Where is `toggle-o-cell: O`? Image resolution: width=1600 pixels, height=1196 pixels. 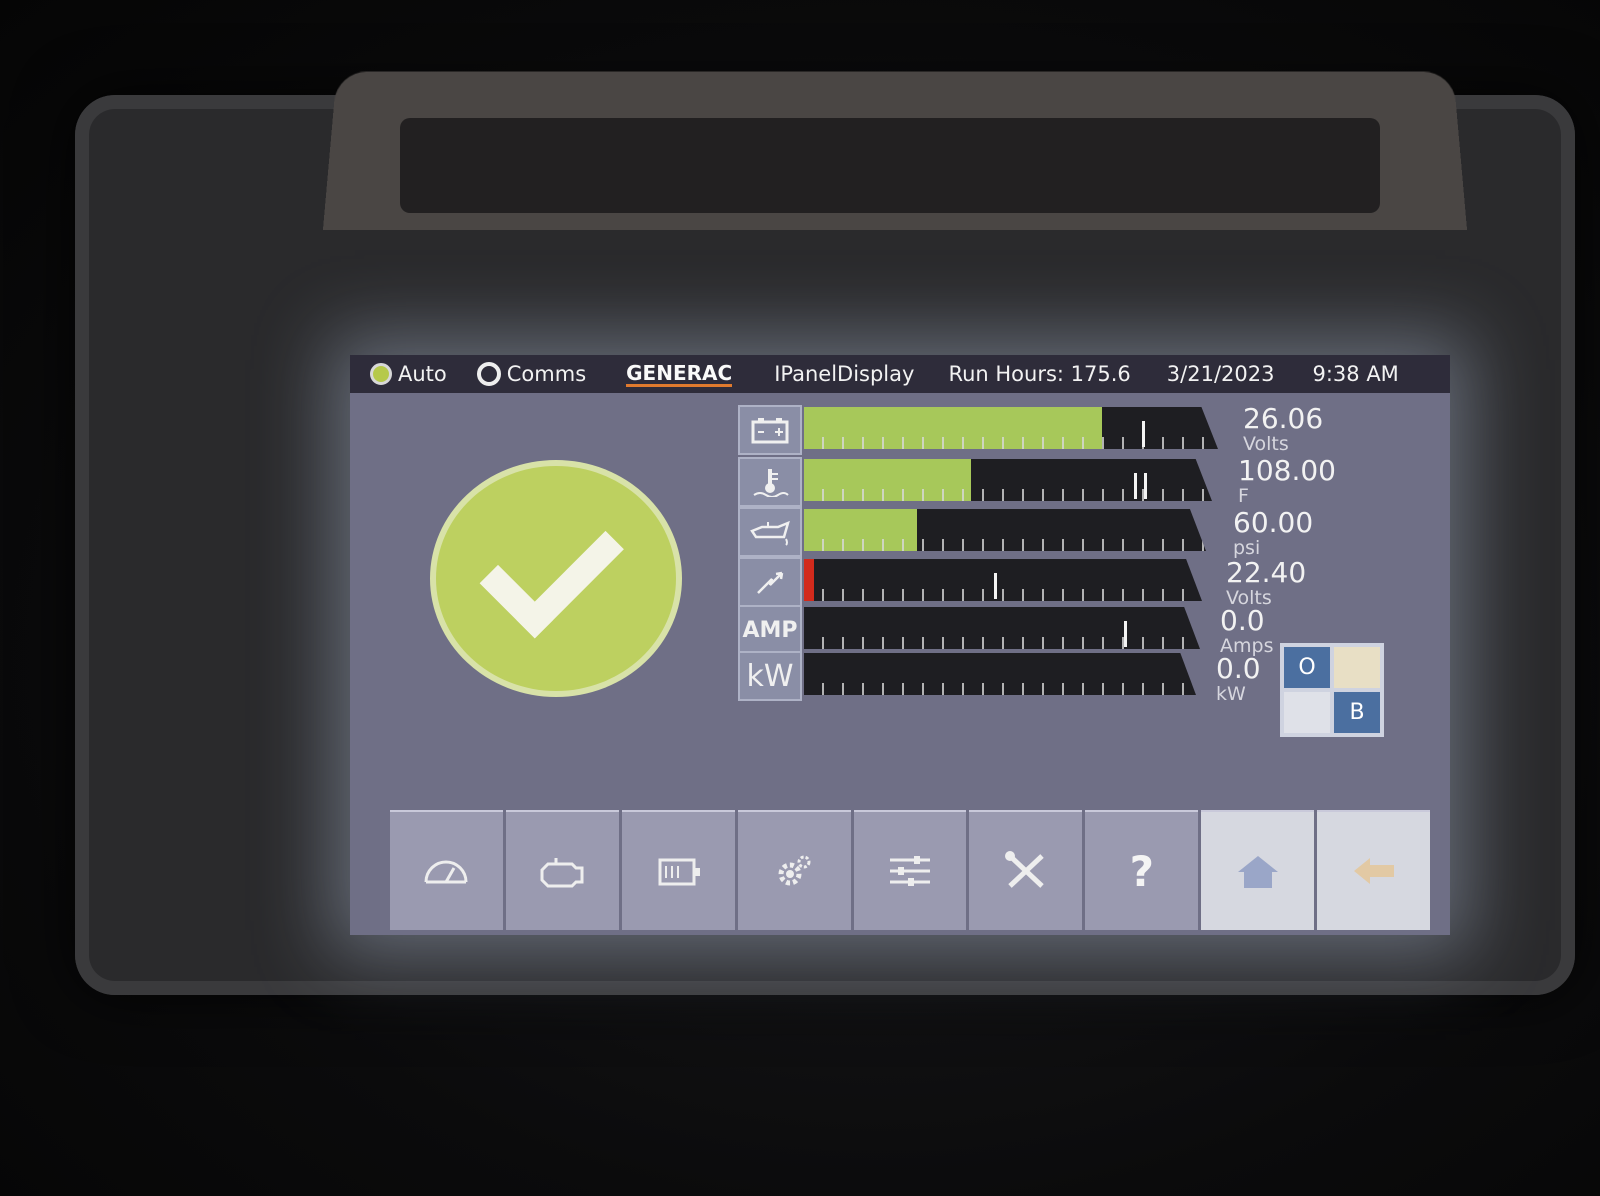
toggle-o-cell: O is located at coordinates (1307, 667).